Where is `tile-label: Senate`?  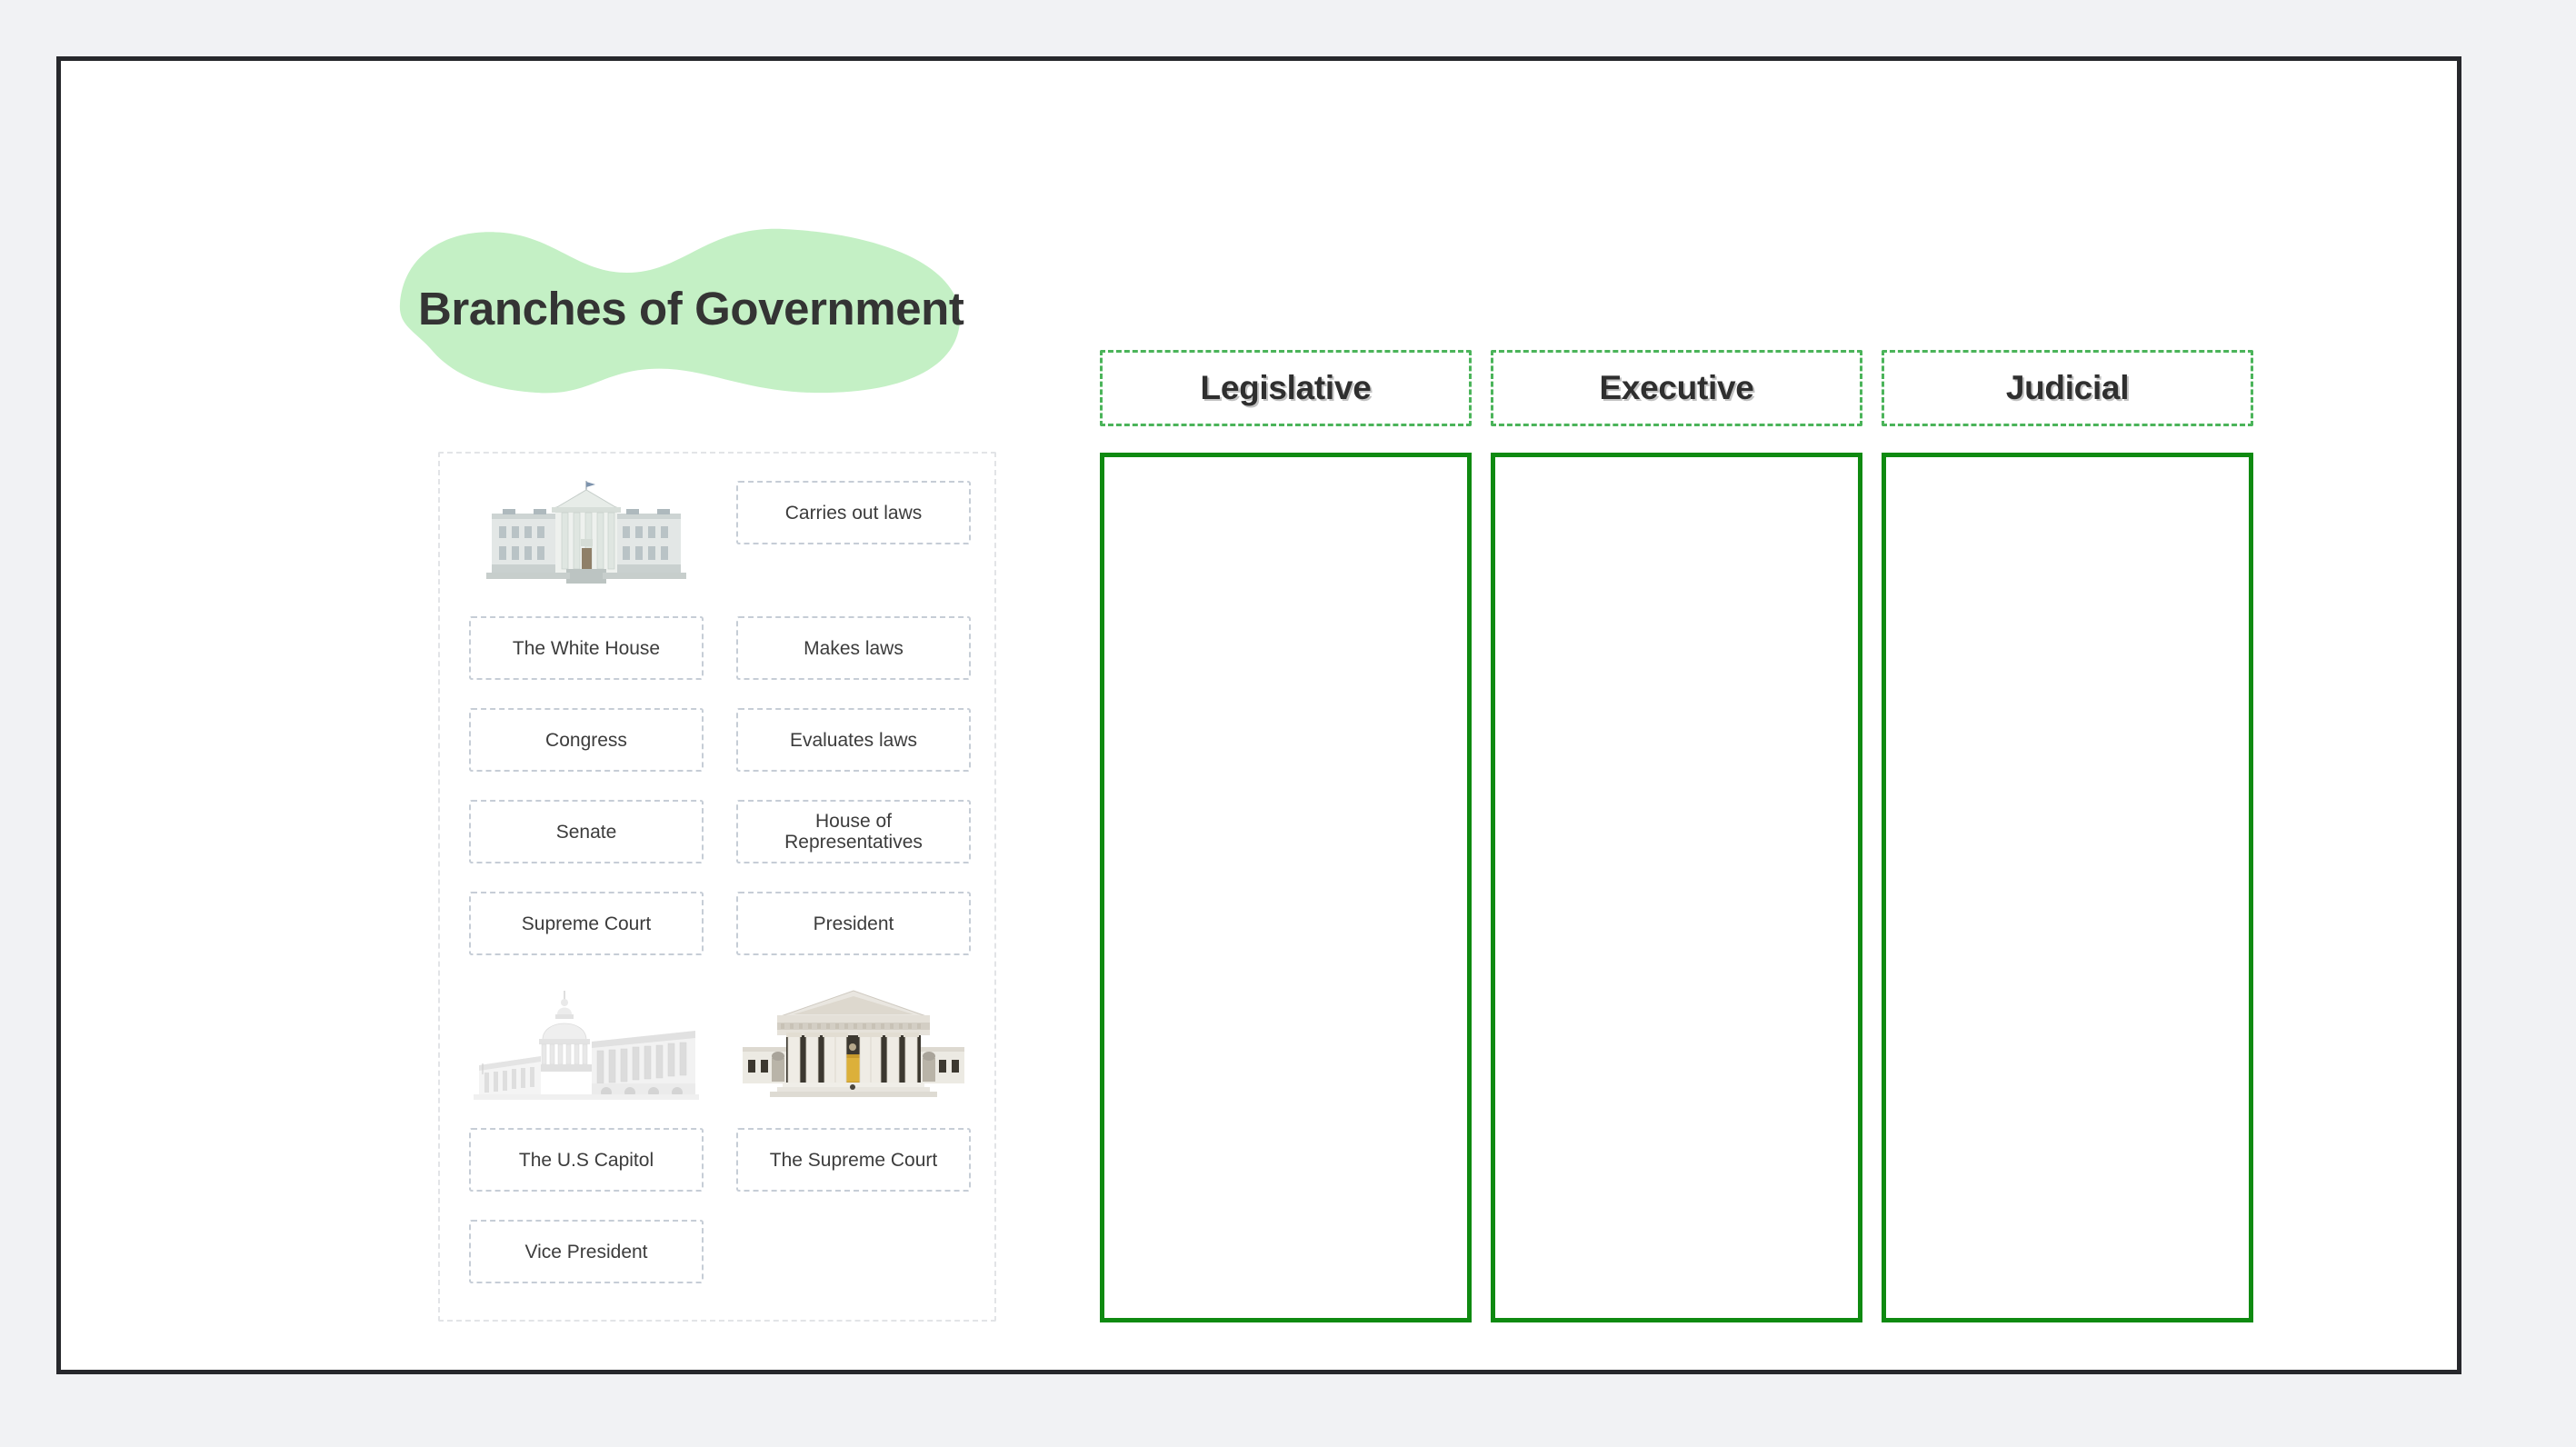 tile-label: Senate is located at coordinates (586, 832).